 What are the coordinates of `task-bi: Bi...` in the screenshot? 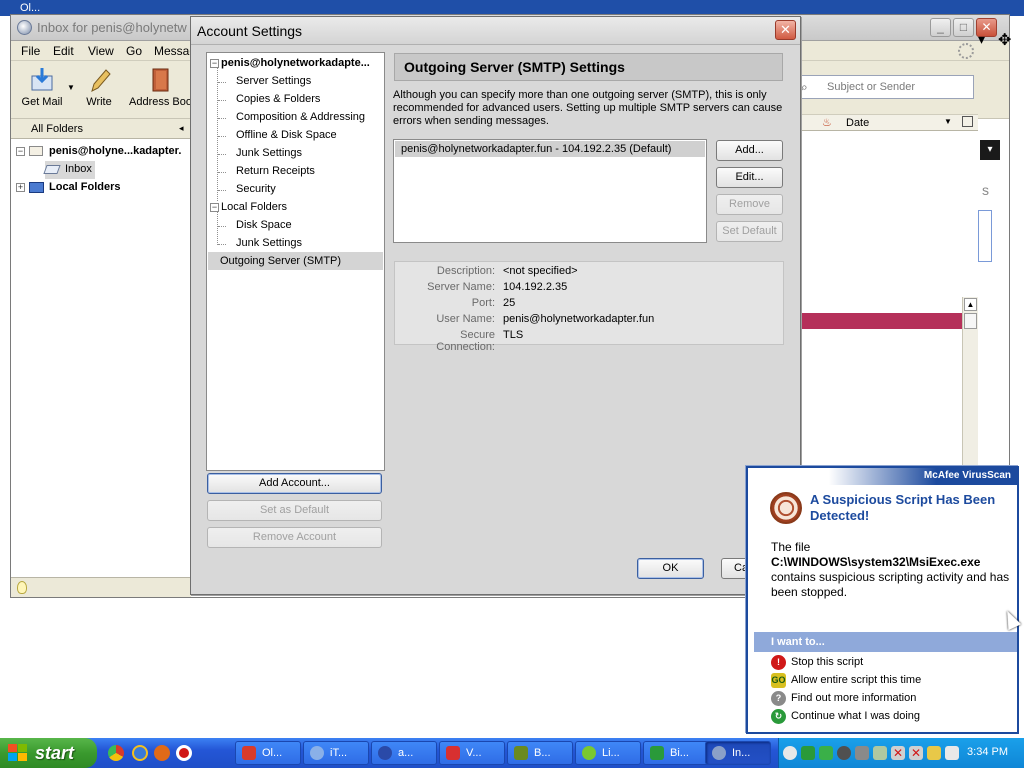 It's located at (676, 753).